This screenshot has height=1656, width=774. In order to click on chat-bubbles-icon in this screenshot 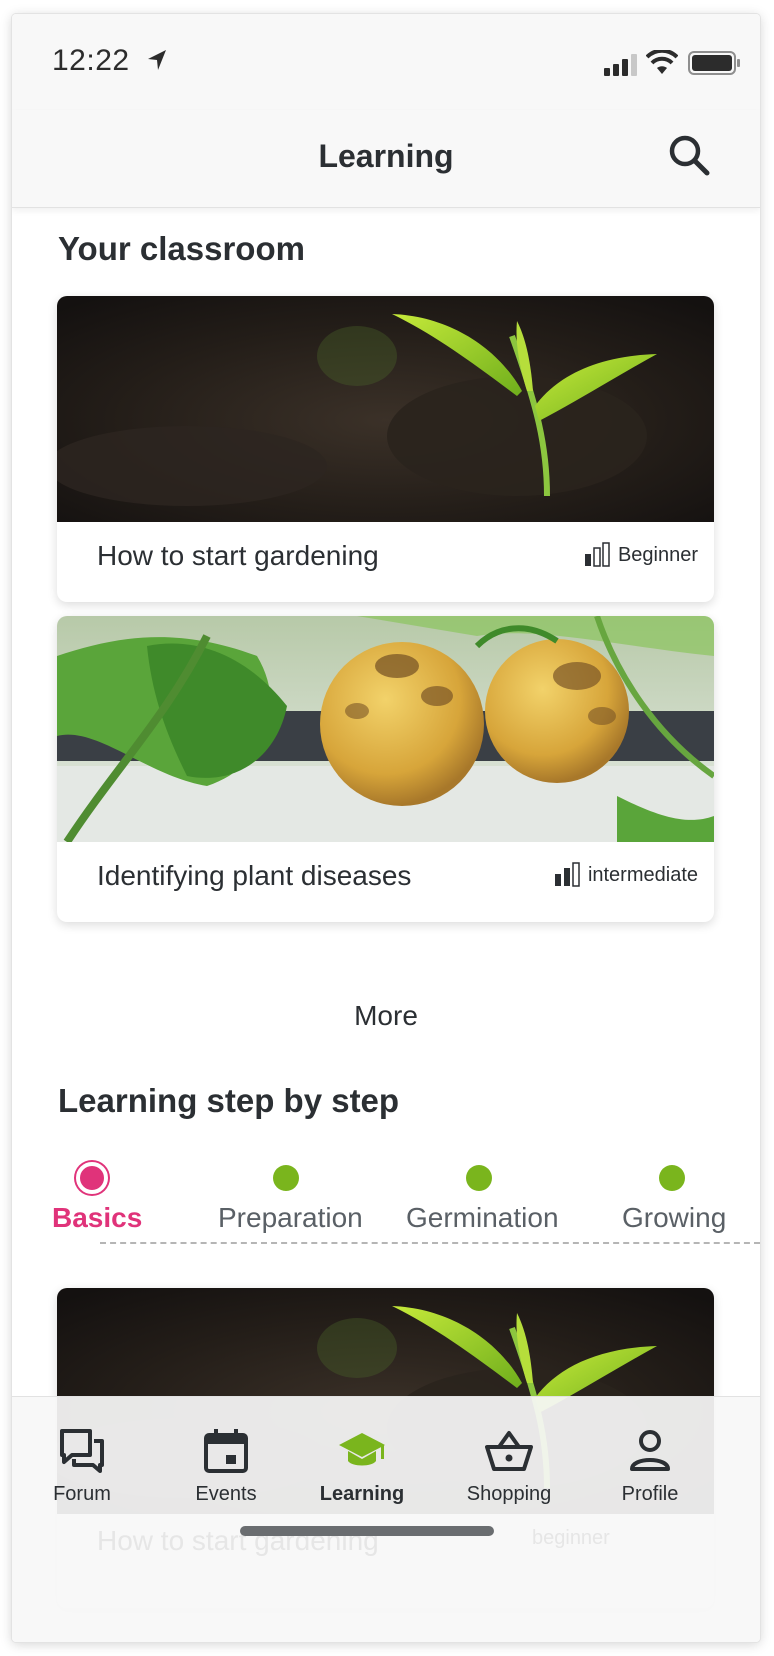, I will do `click(82, 1451)`.